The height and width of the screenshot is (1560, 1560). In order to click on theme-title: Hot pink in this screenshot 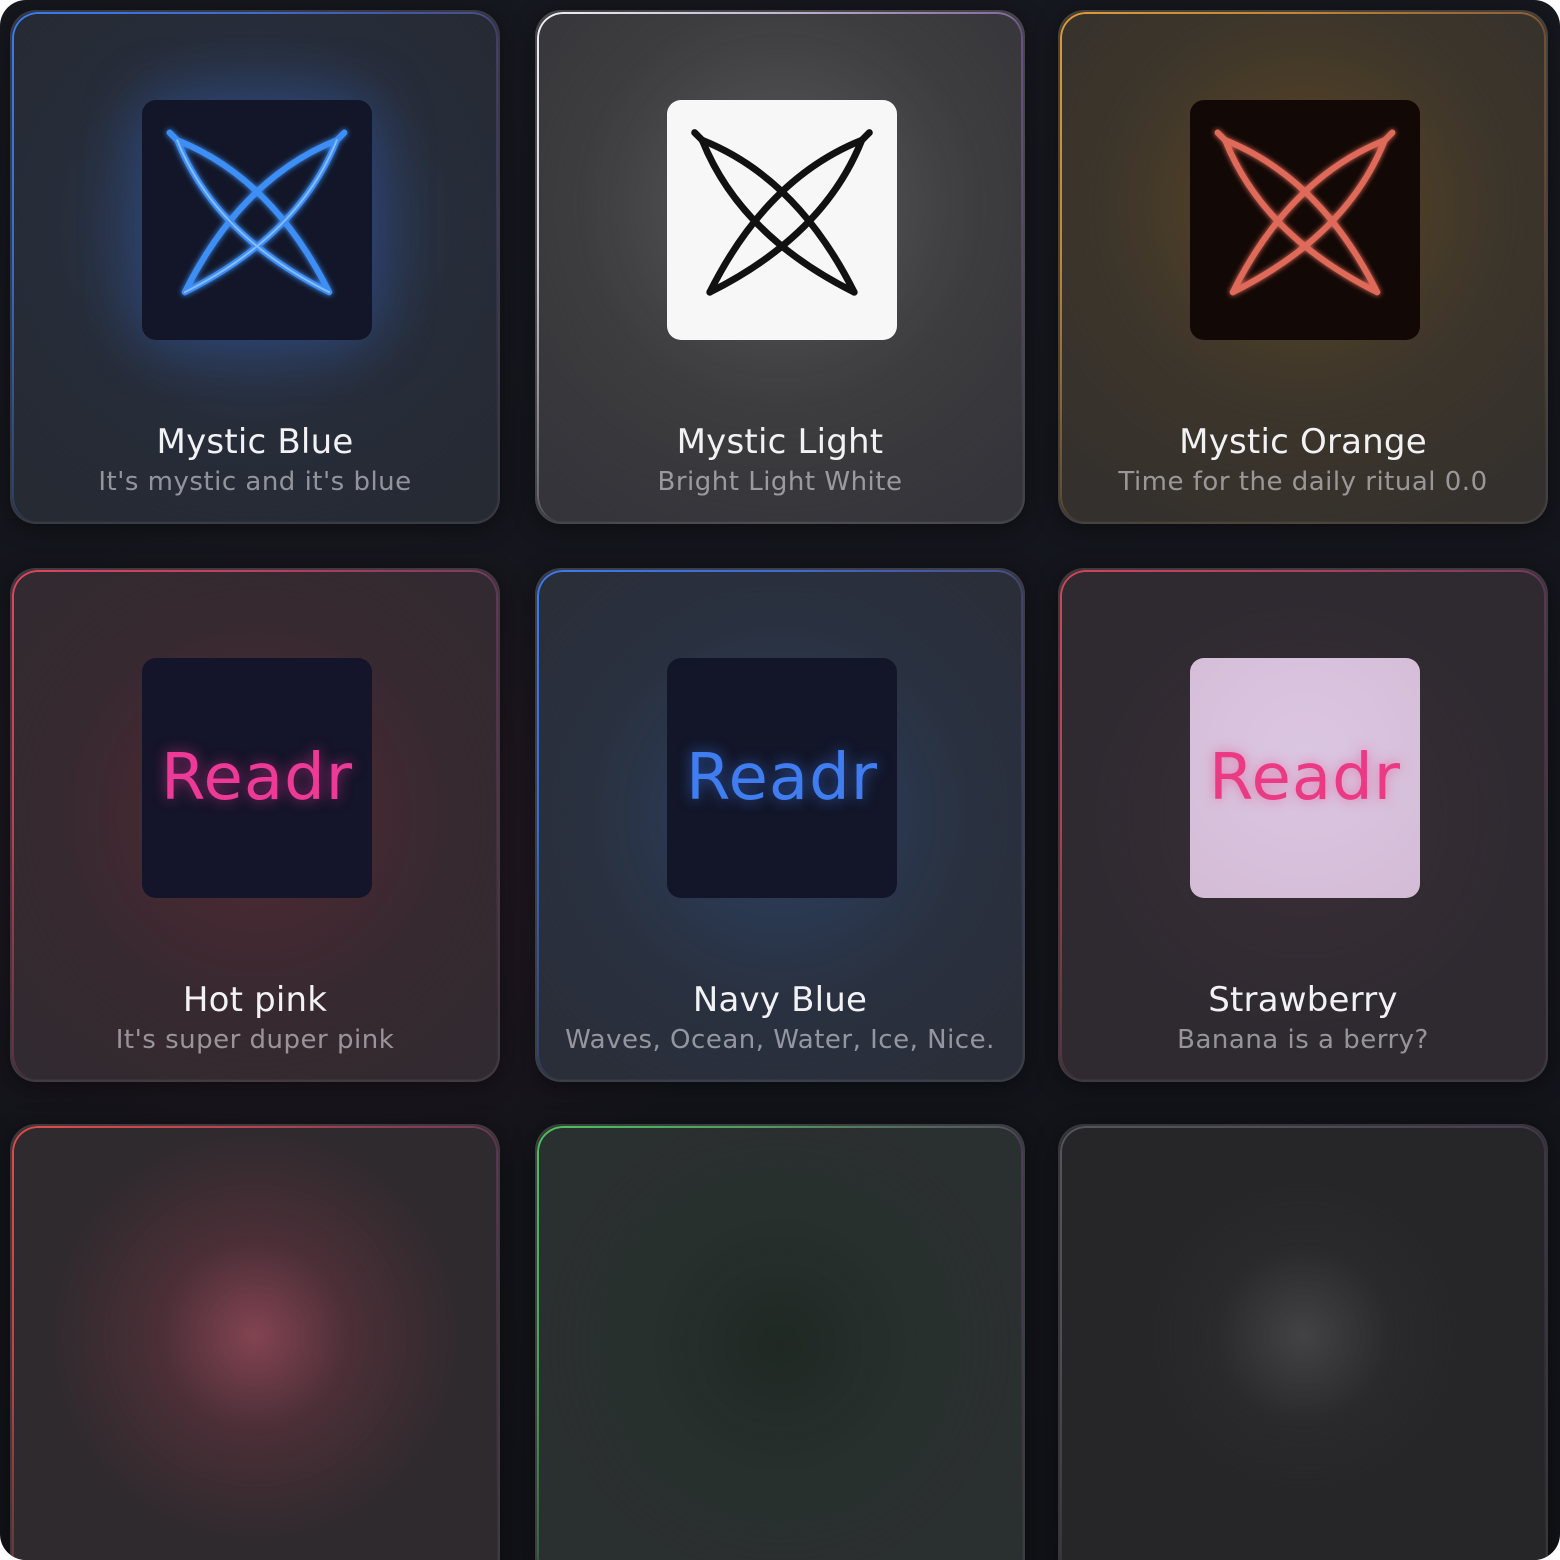, I will do `click(255, 1000)`.